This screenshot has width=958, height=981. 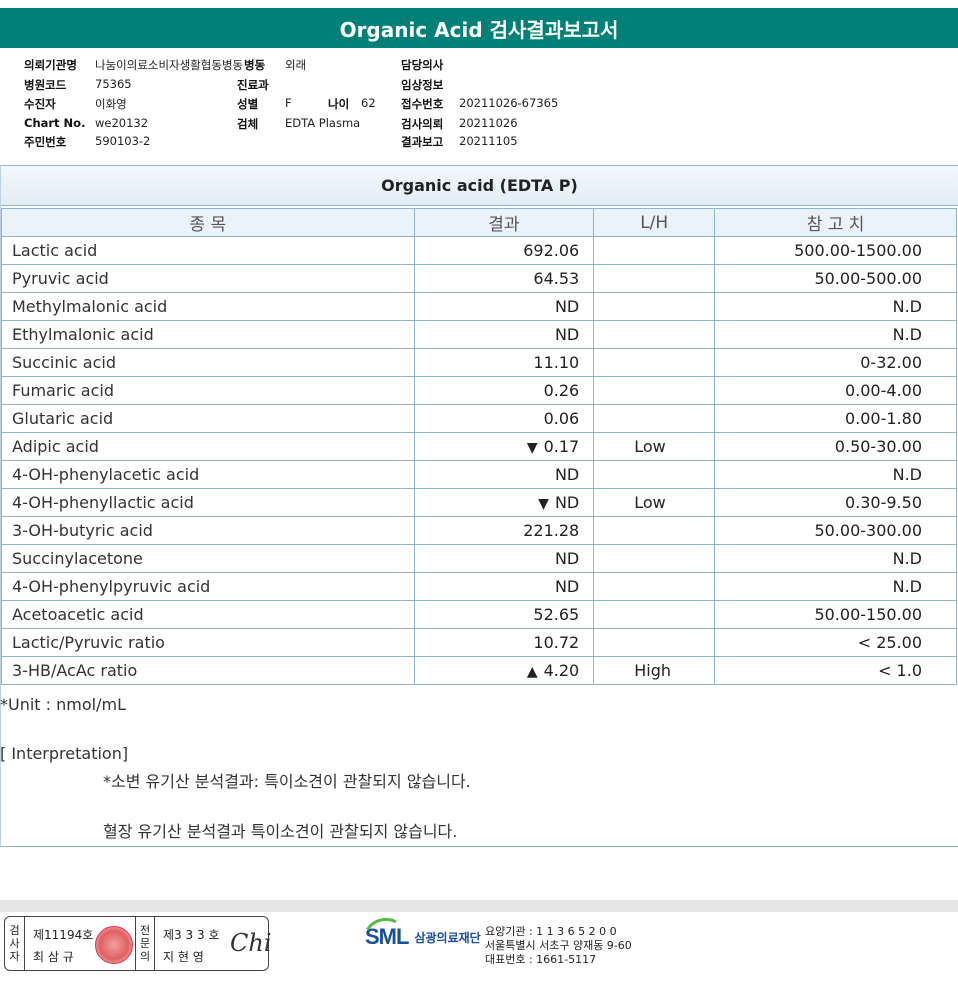 I want to click on arrow-down-icon: ▼, so click(x=543, y=504).